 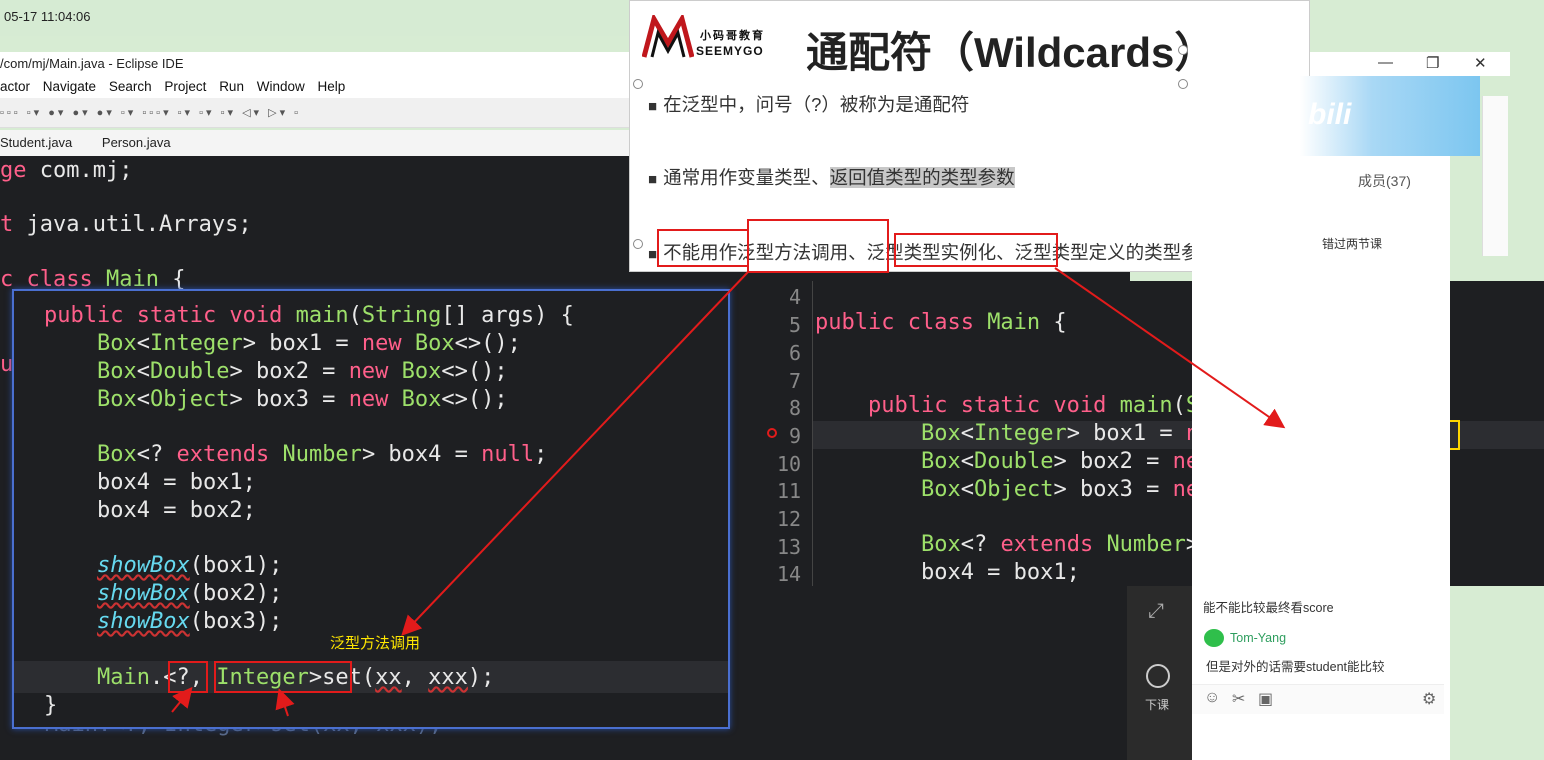 What do you see at coordinates (182, 699) in the screenshot?
I see `arrow-to-wildcard` at bounding box center [182, 699].